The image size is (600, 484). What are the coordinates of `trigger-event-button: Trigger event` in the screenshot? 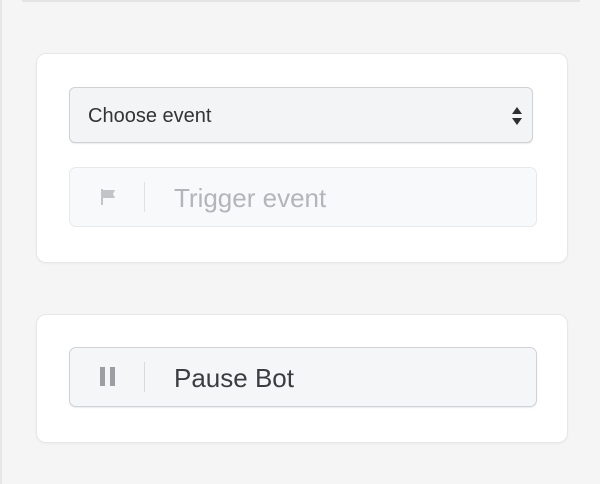 It's located at (303, 197).